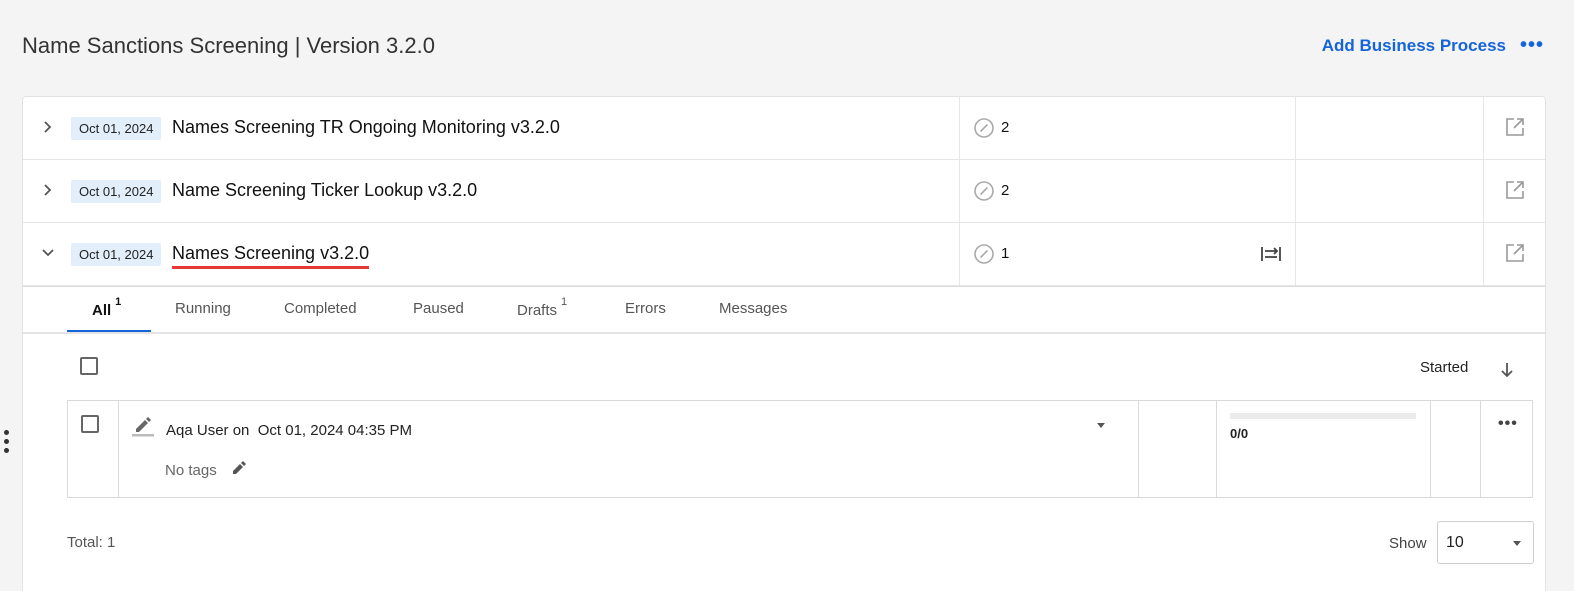  I want to click on more-horizontal-icon: •••, so click(1532, 45).